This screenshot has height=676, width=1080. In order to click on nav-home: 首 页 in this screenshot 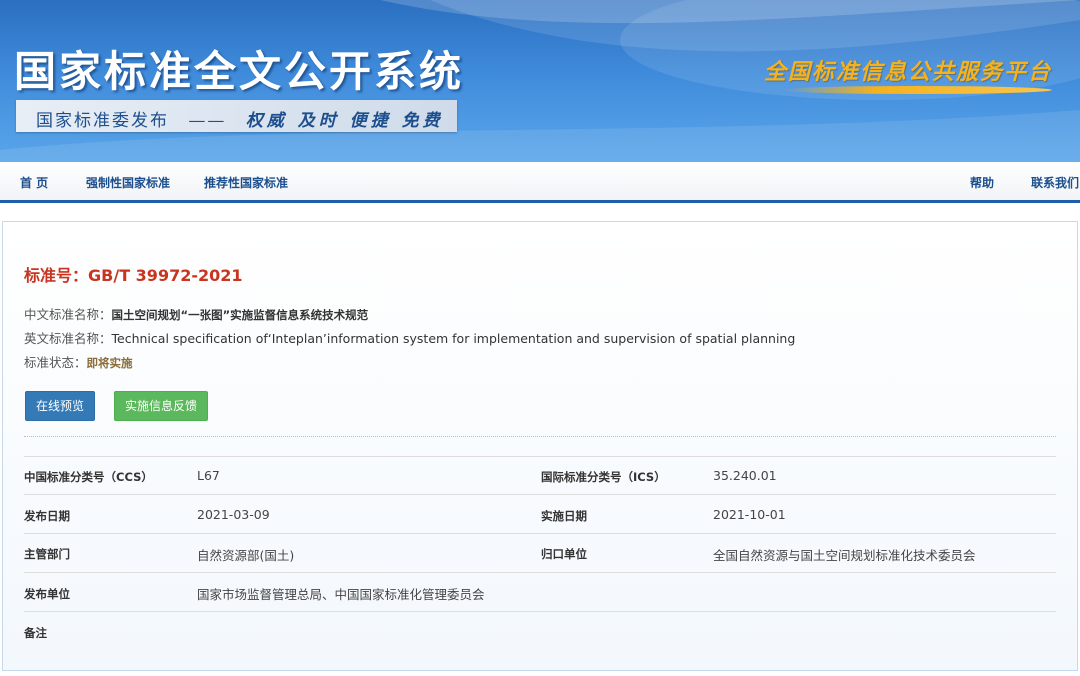, I will do `click(34, 182)`.